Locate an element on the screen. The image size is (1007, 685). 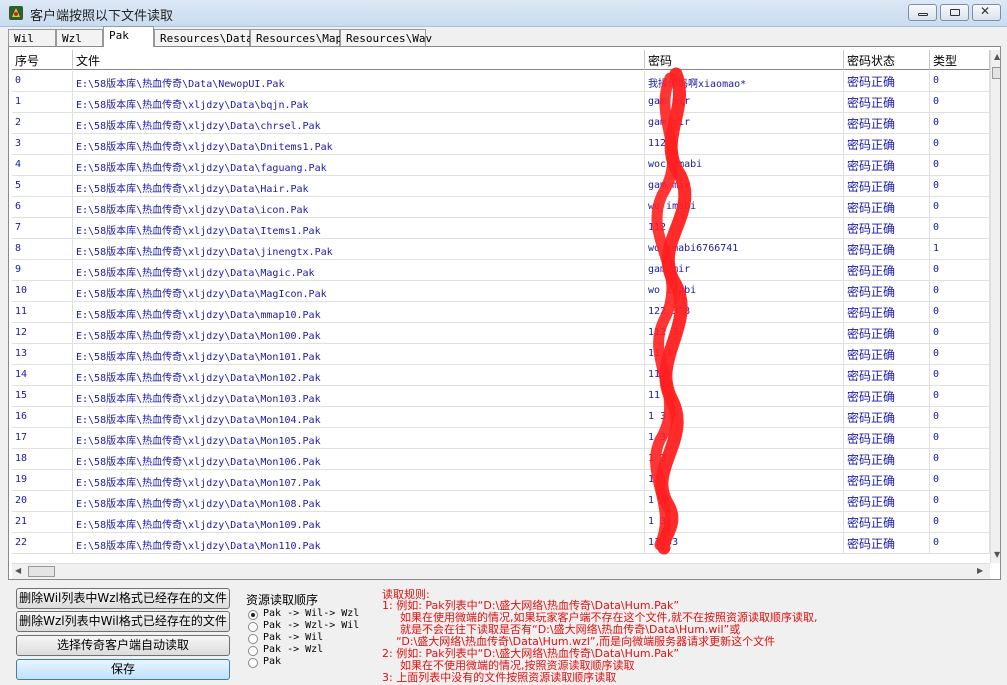
scroll-down-icon: ▼ is located at coordinates (997, 554).